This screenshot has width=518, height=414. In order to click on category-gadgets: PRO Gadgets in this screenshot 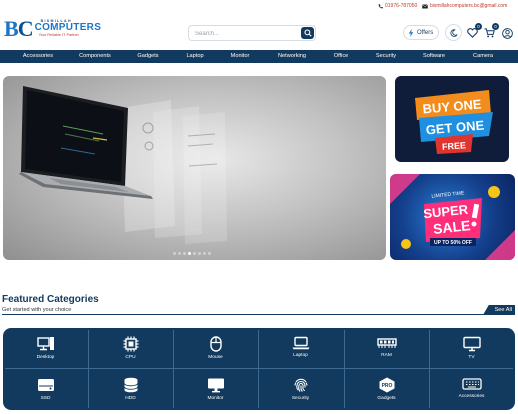, I will do `click(386, 389)`.